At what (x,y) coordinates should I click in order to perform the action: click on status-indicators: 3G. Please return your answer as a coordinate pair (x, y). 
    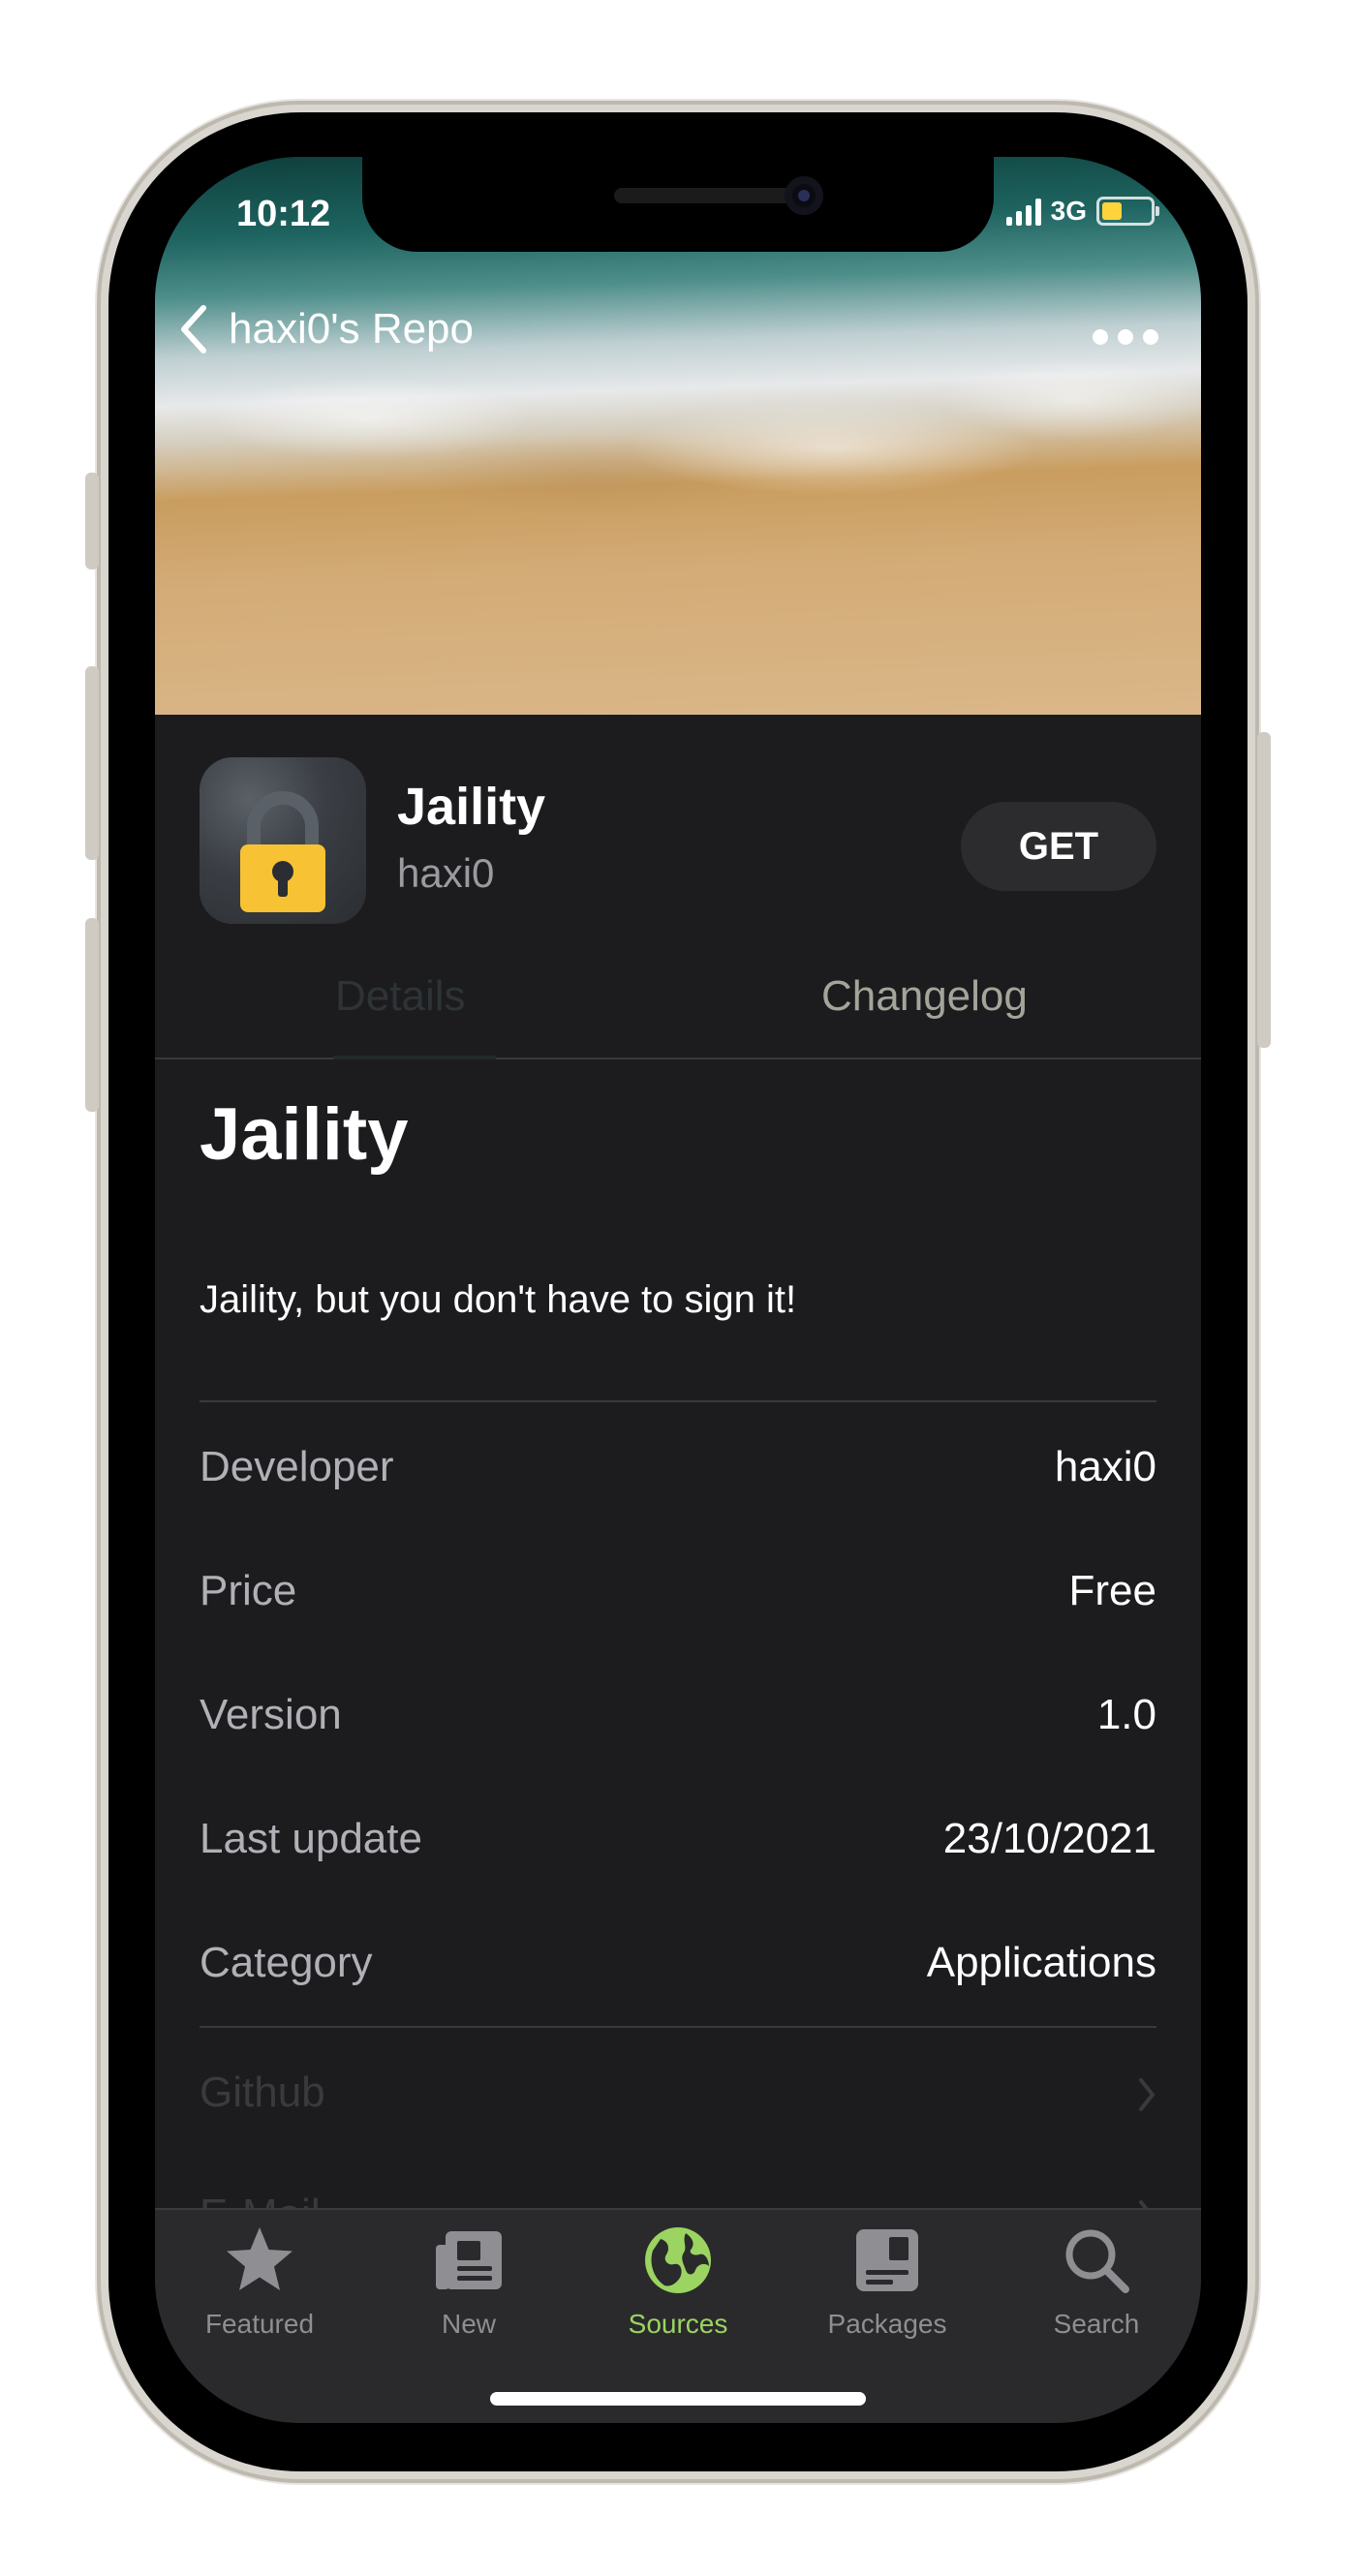
    Looking at the image, I should click on (1082, 211).